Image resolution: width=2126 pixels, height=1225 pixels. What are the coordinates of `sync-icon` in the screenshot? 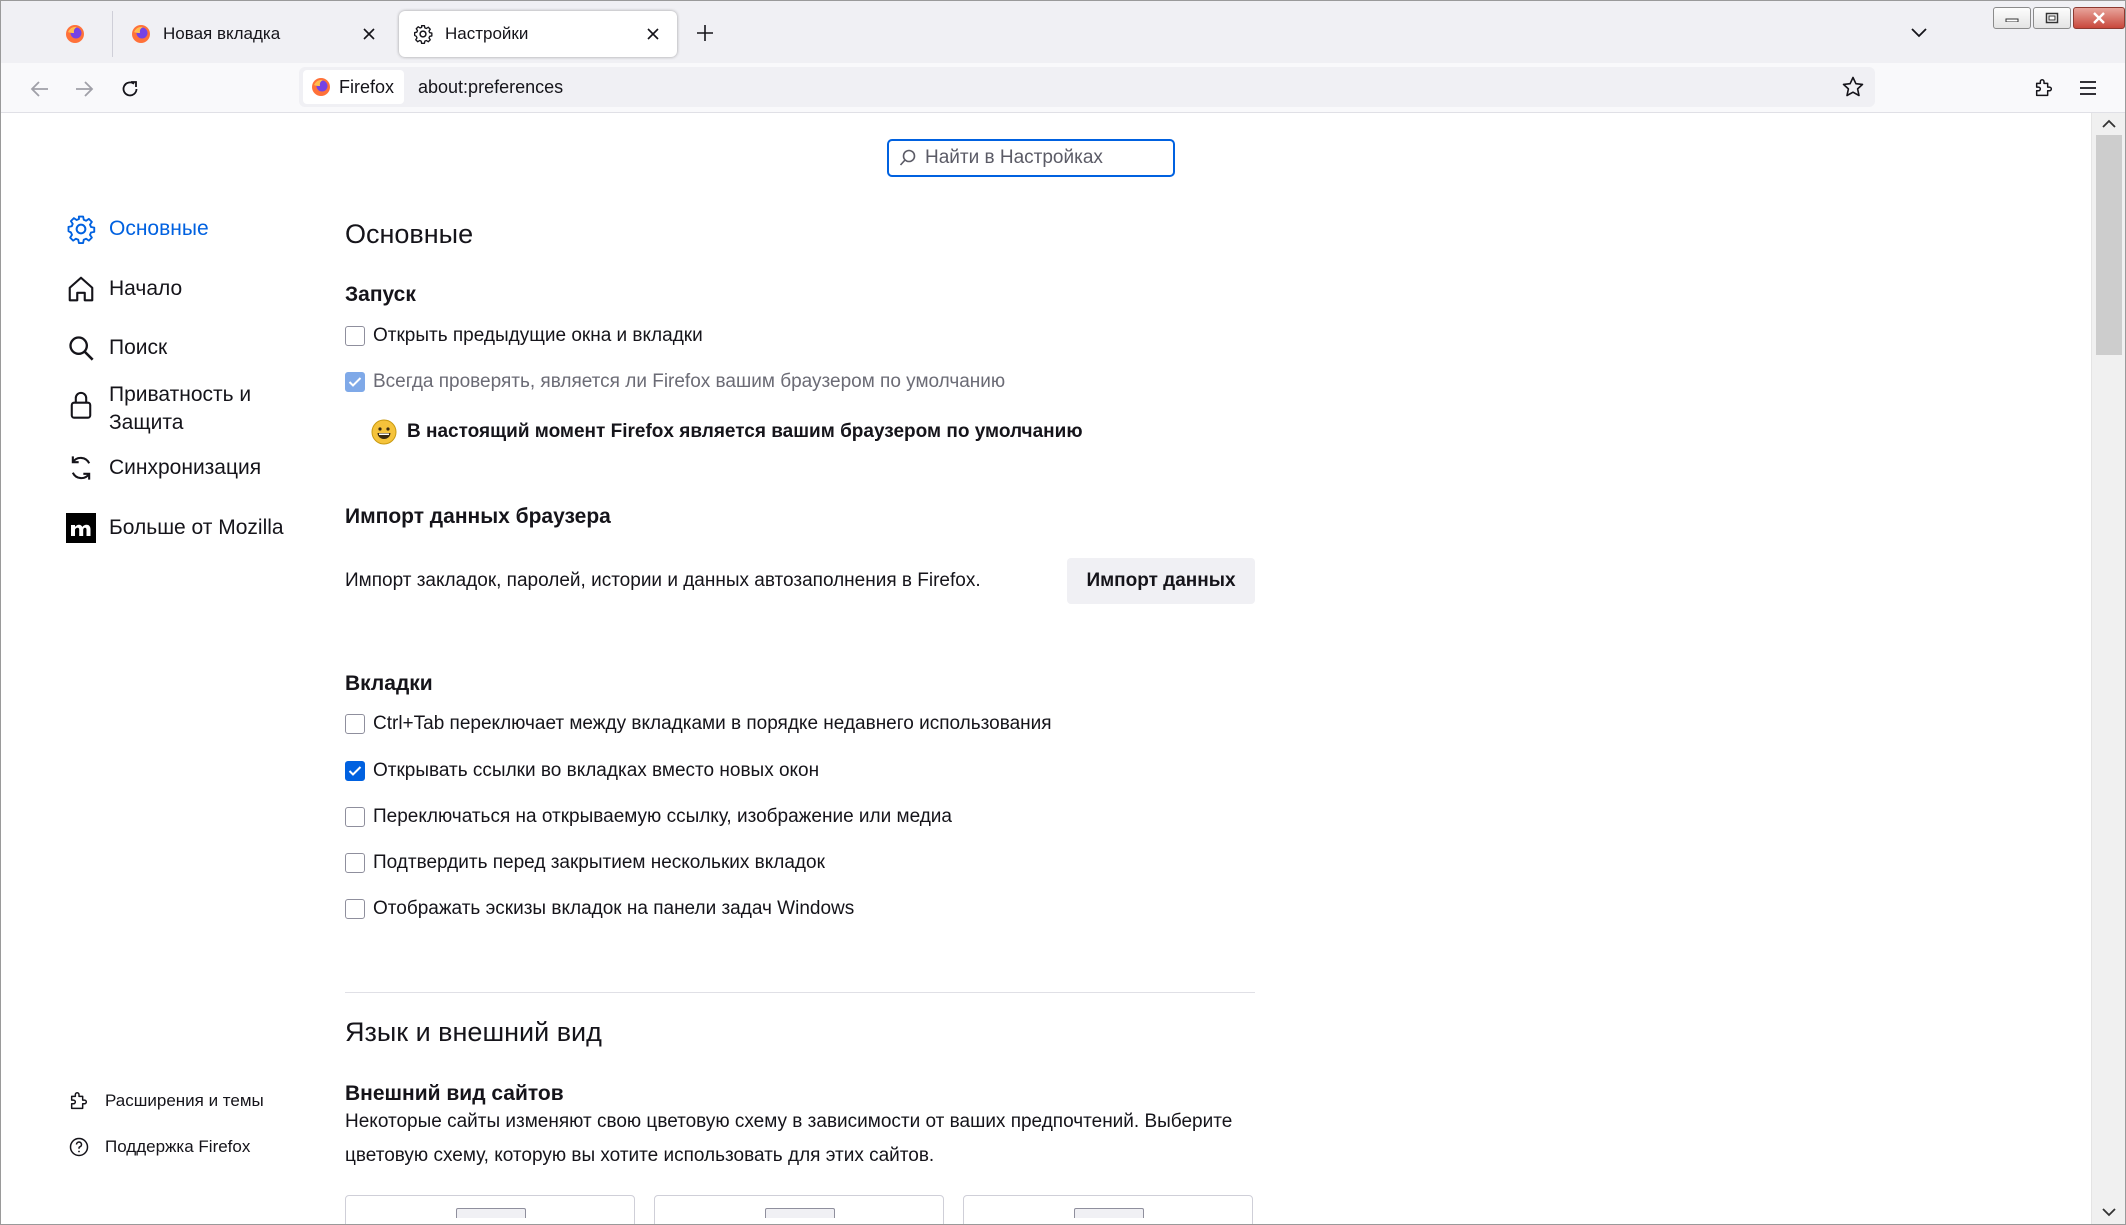 It's located at (81, 468).